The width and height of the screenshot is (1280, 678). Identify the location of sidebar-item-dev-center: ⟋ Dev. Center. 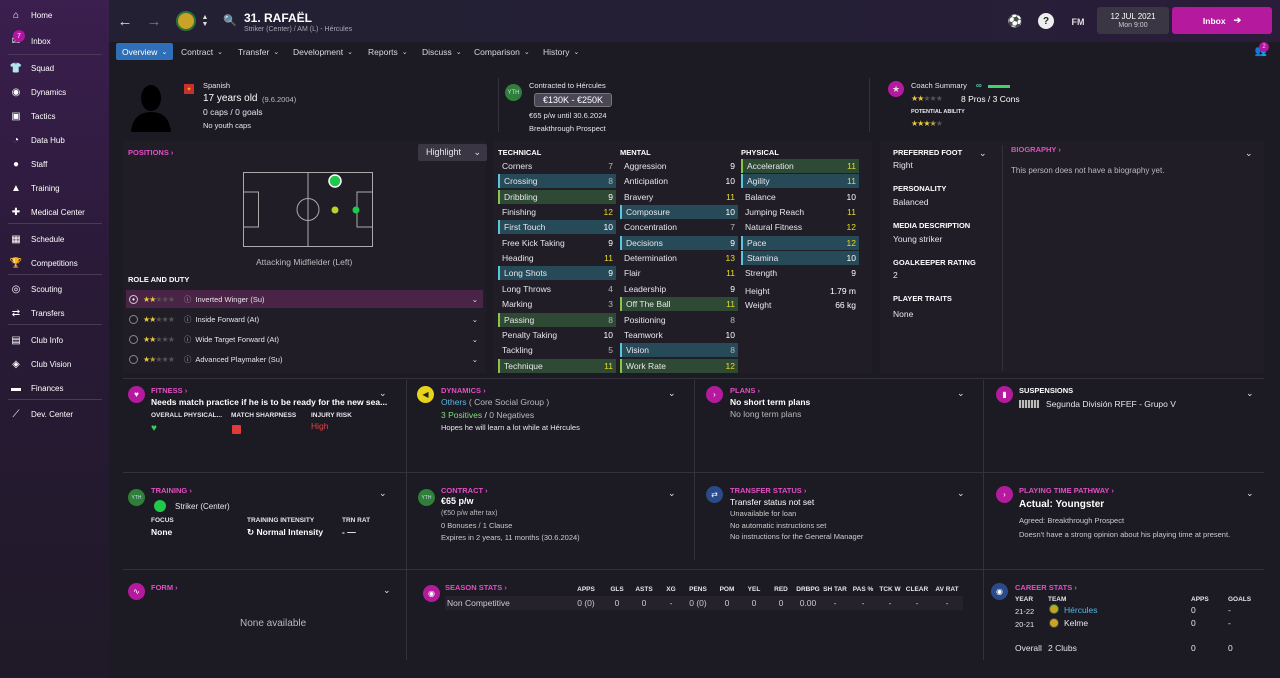
(54, 414).